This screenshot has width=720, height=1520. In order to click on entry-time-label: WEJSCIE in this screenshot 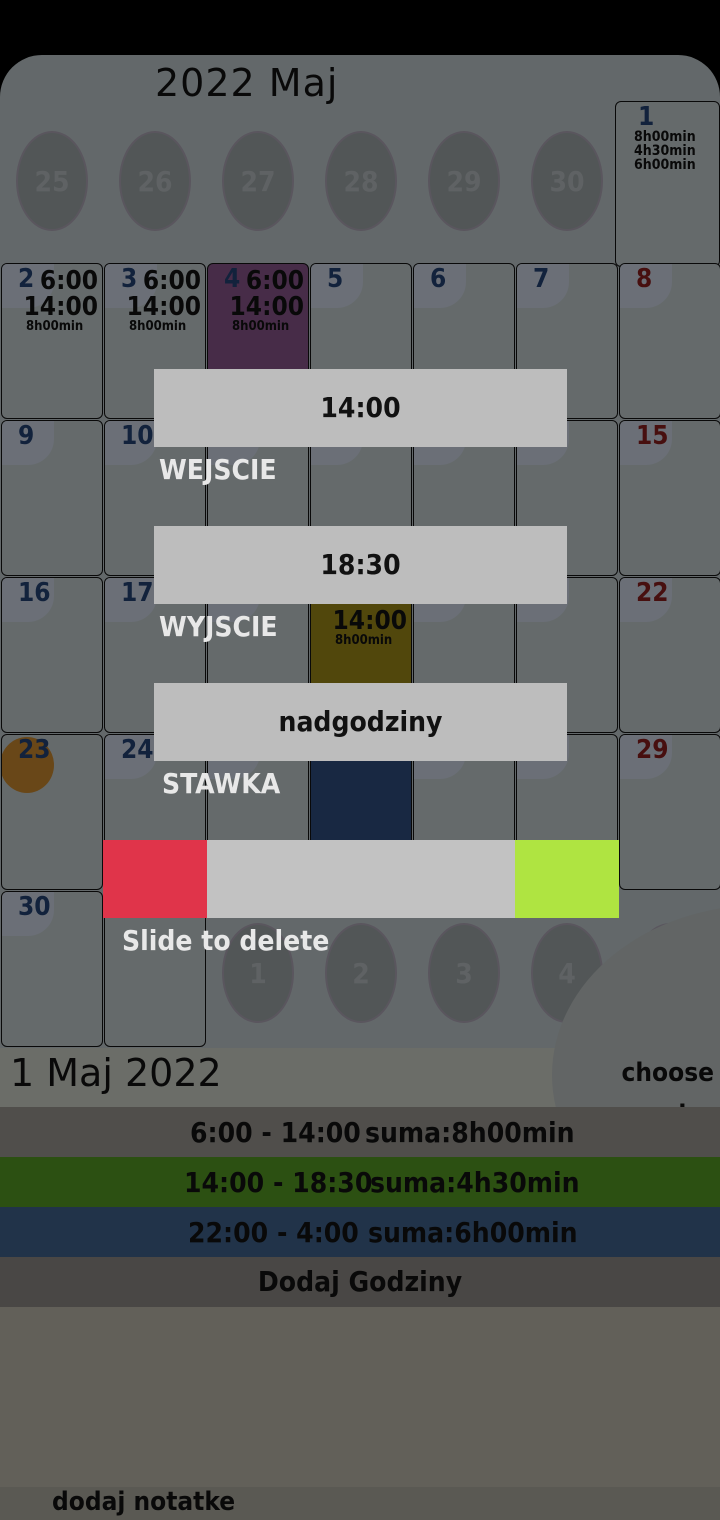, I will do `click(218, 469)`.